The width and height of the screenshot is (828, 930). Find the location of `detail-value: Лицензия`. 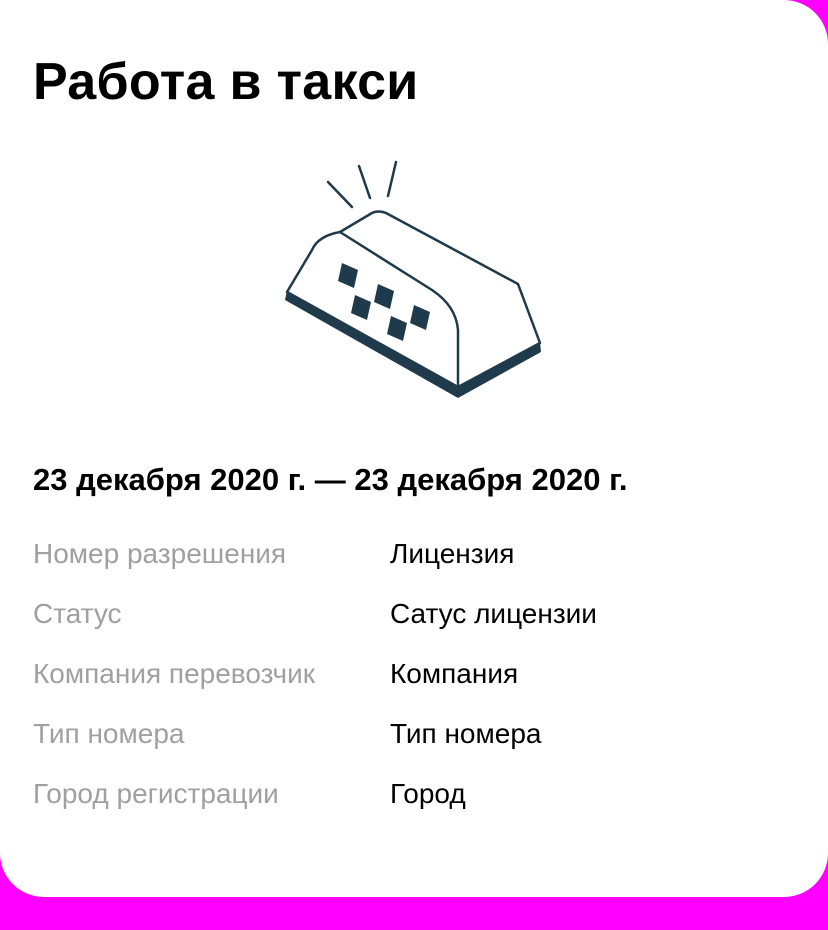

detail-value: Лицензия is located at coordinates (452, 553).